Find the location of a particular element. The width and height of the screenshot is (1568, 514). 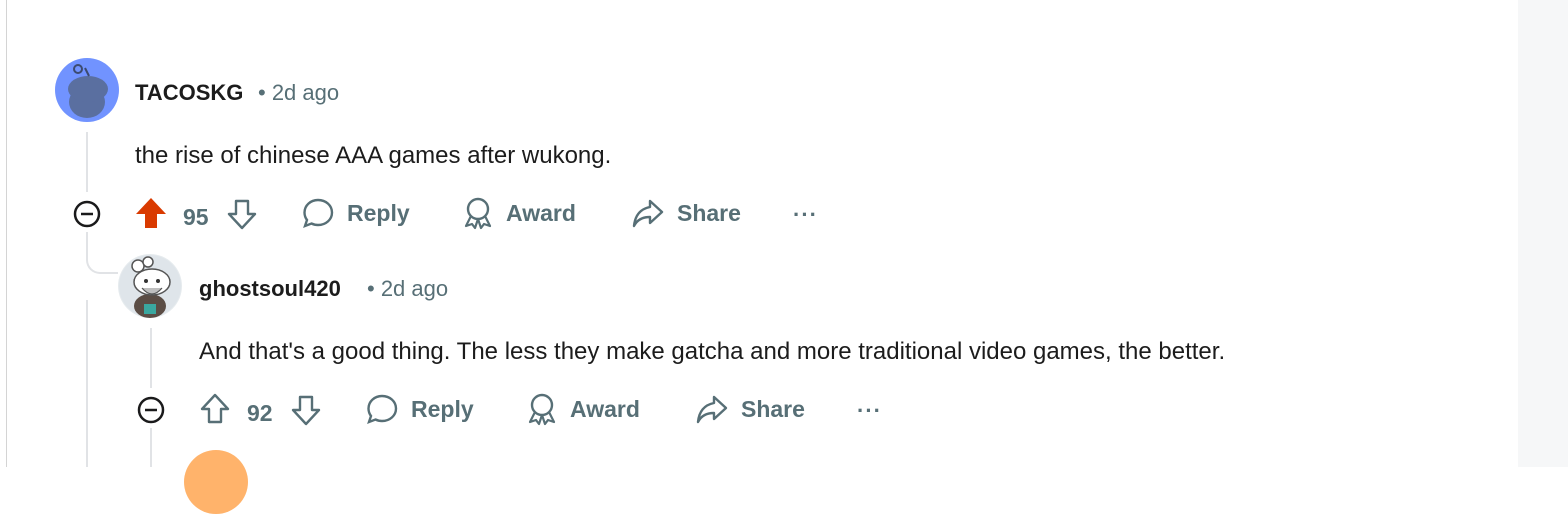

right-sidebar-panel is located at coordinates (1543, 233).